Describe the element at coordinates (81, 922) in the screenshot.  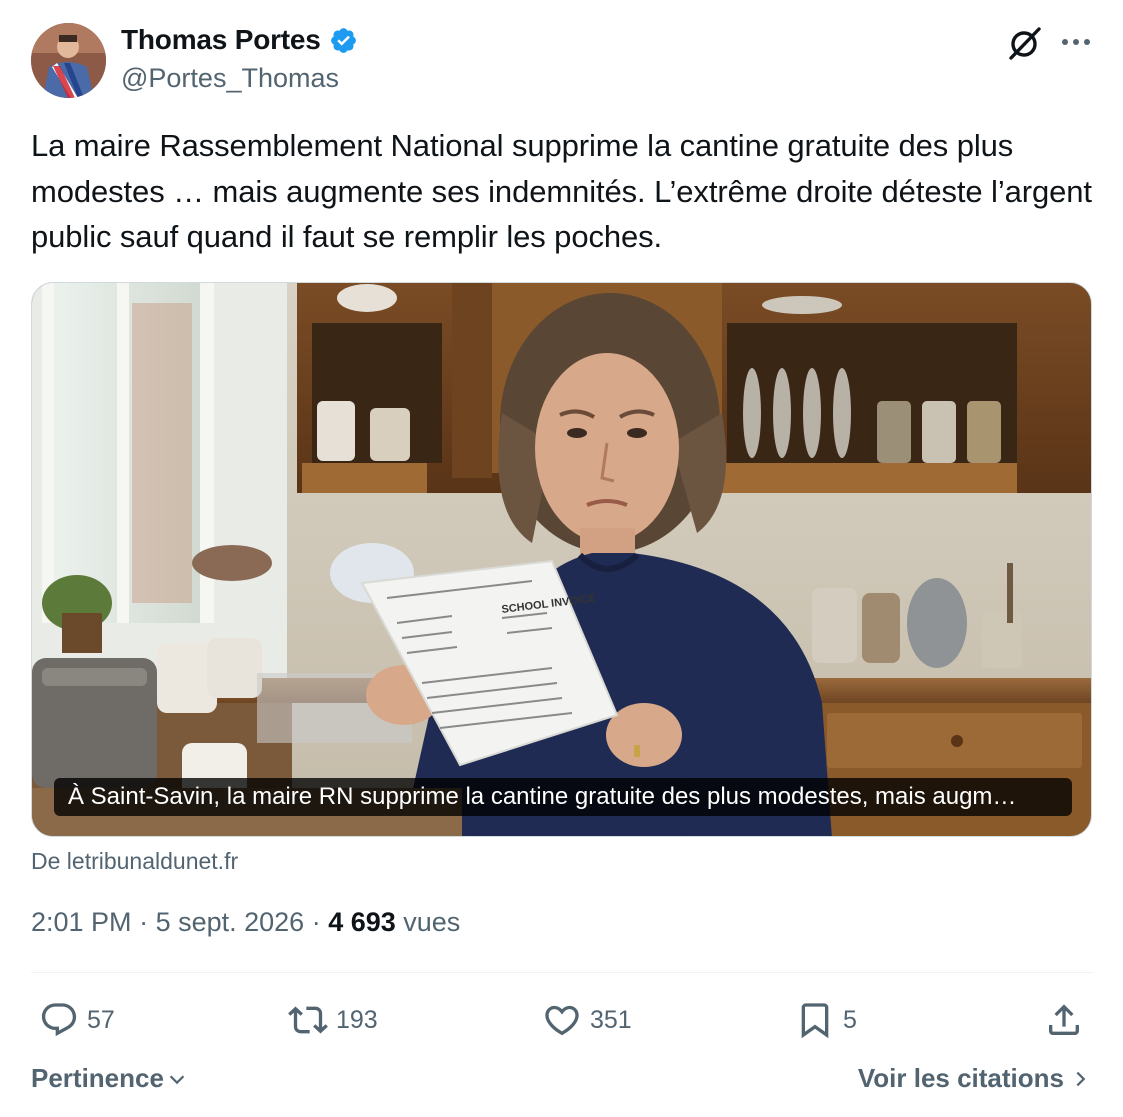
I see `tweet-time: 2:01 PM` at that location.